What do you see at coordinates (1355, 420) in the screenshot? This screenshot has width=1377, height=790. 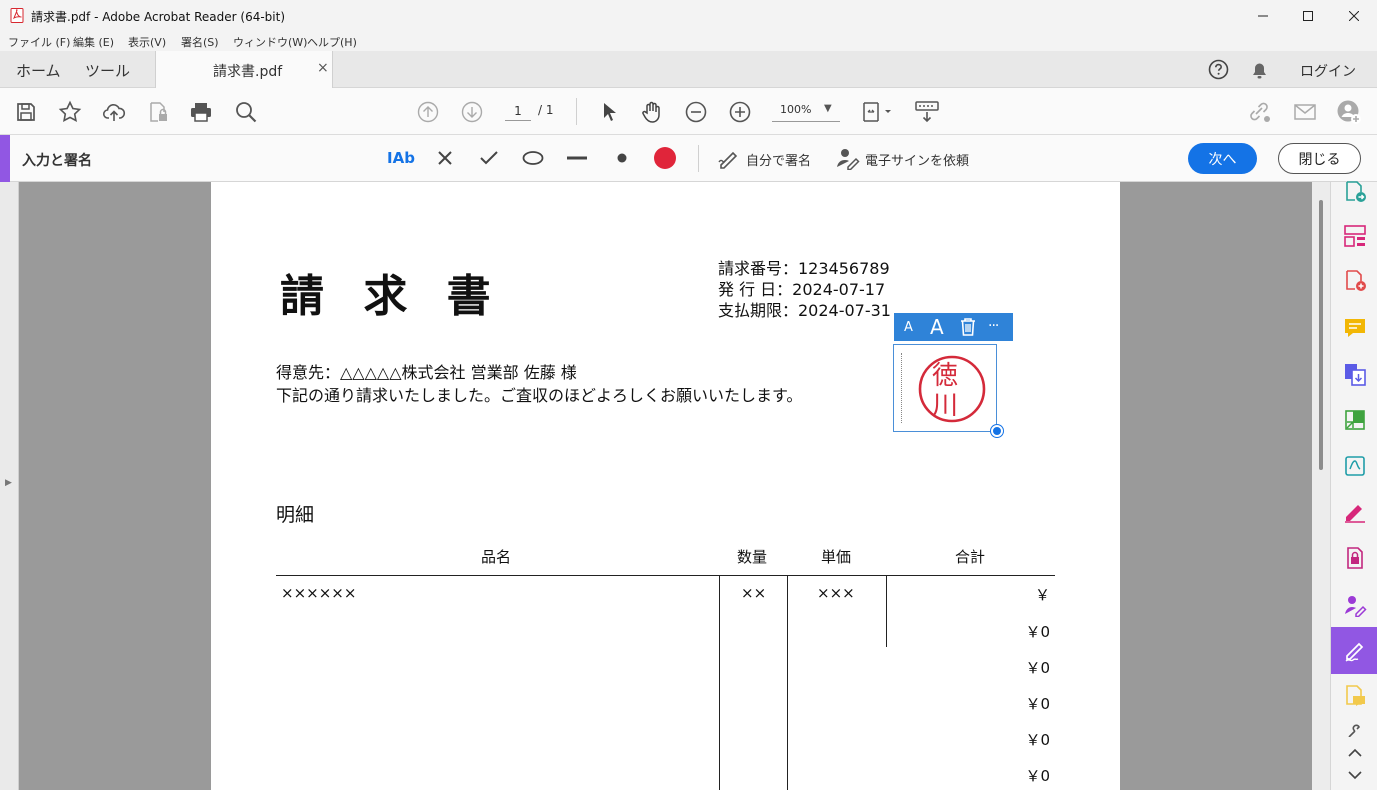 I see `compress-icon` at bounding box center [1355, 420].